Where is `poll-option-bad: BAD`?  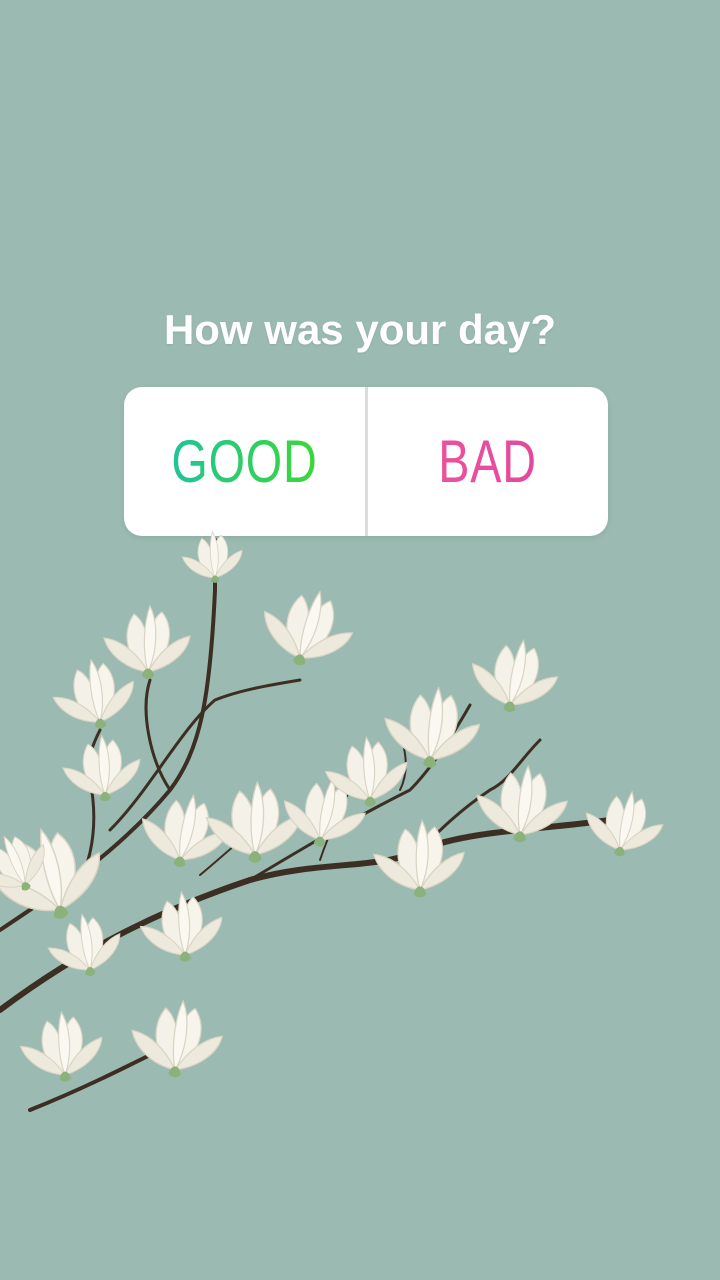 poll-option-bad: BAD is located at coordinates (488, 461).